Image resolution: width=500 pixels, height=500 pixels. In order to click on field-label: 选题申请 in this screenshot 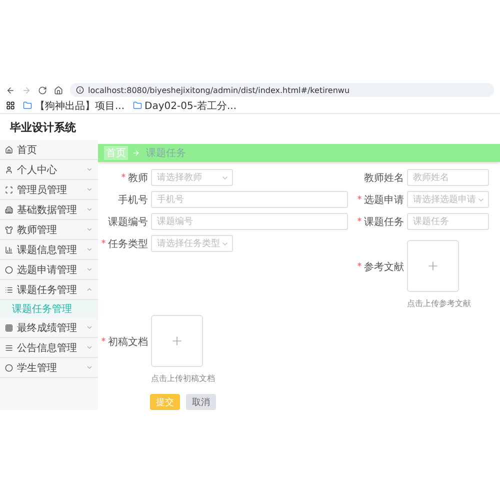, I will do `click(378, 199)`.